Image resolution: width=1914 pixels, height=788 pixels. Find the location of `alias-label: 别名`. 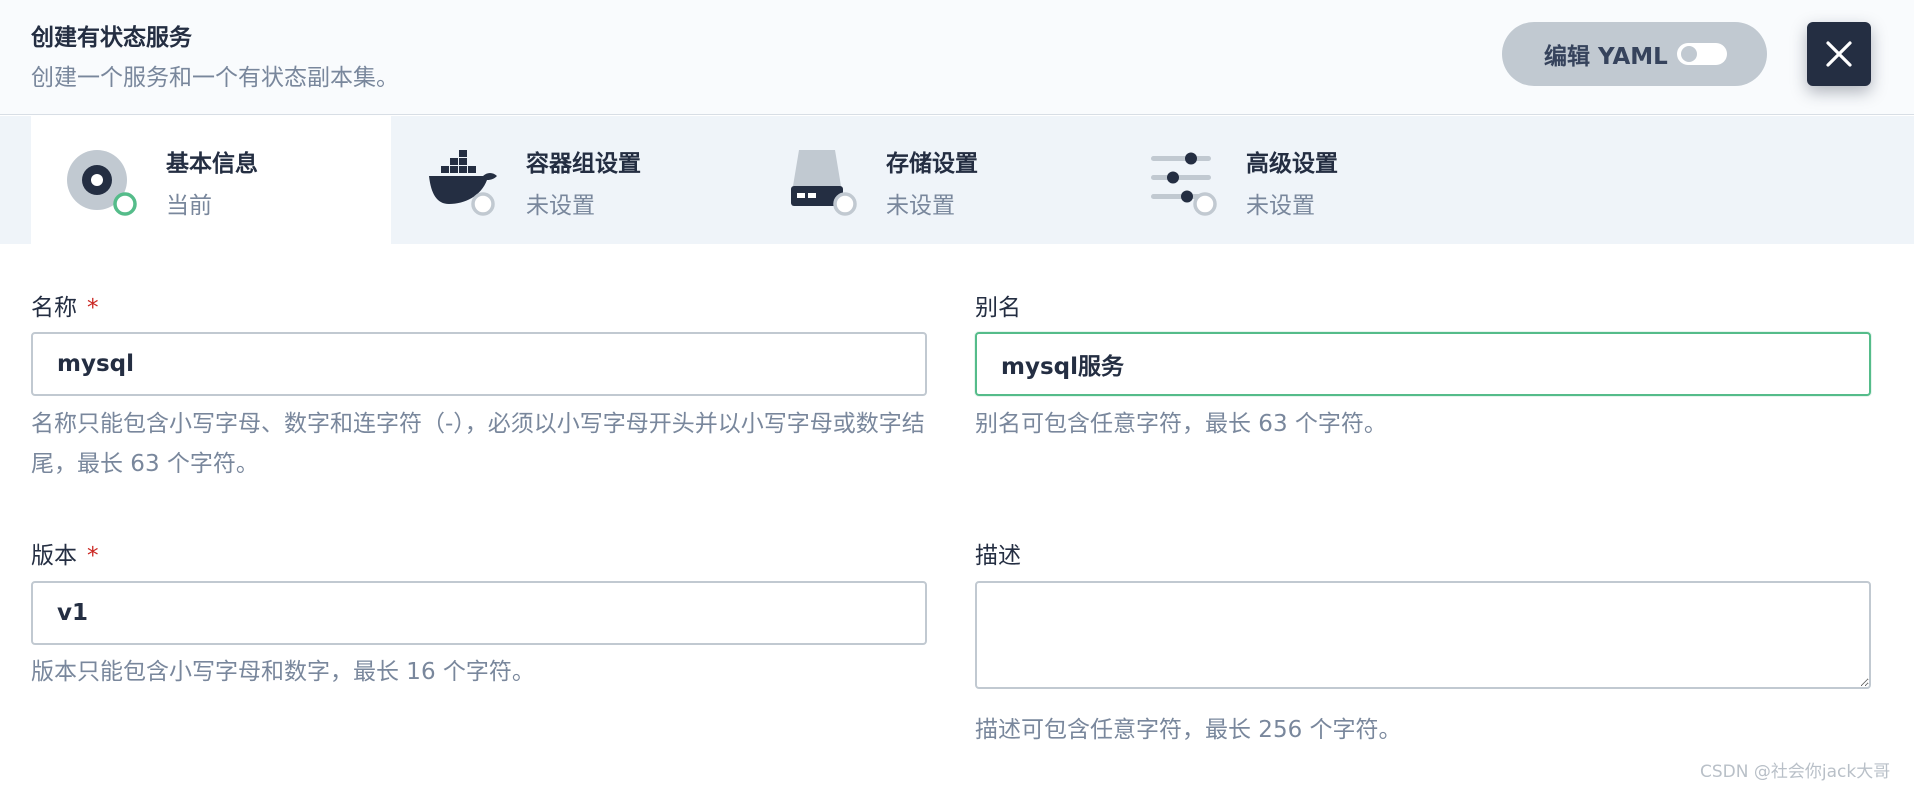

alias-label: 别名 is located at coordinates (998, 305).